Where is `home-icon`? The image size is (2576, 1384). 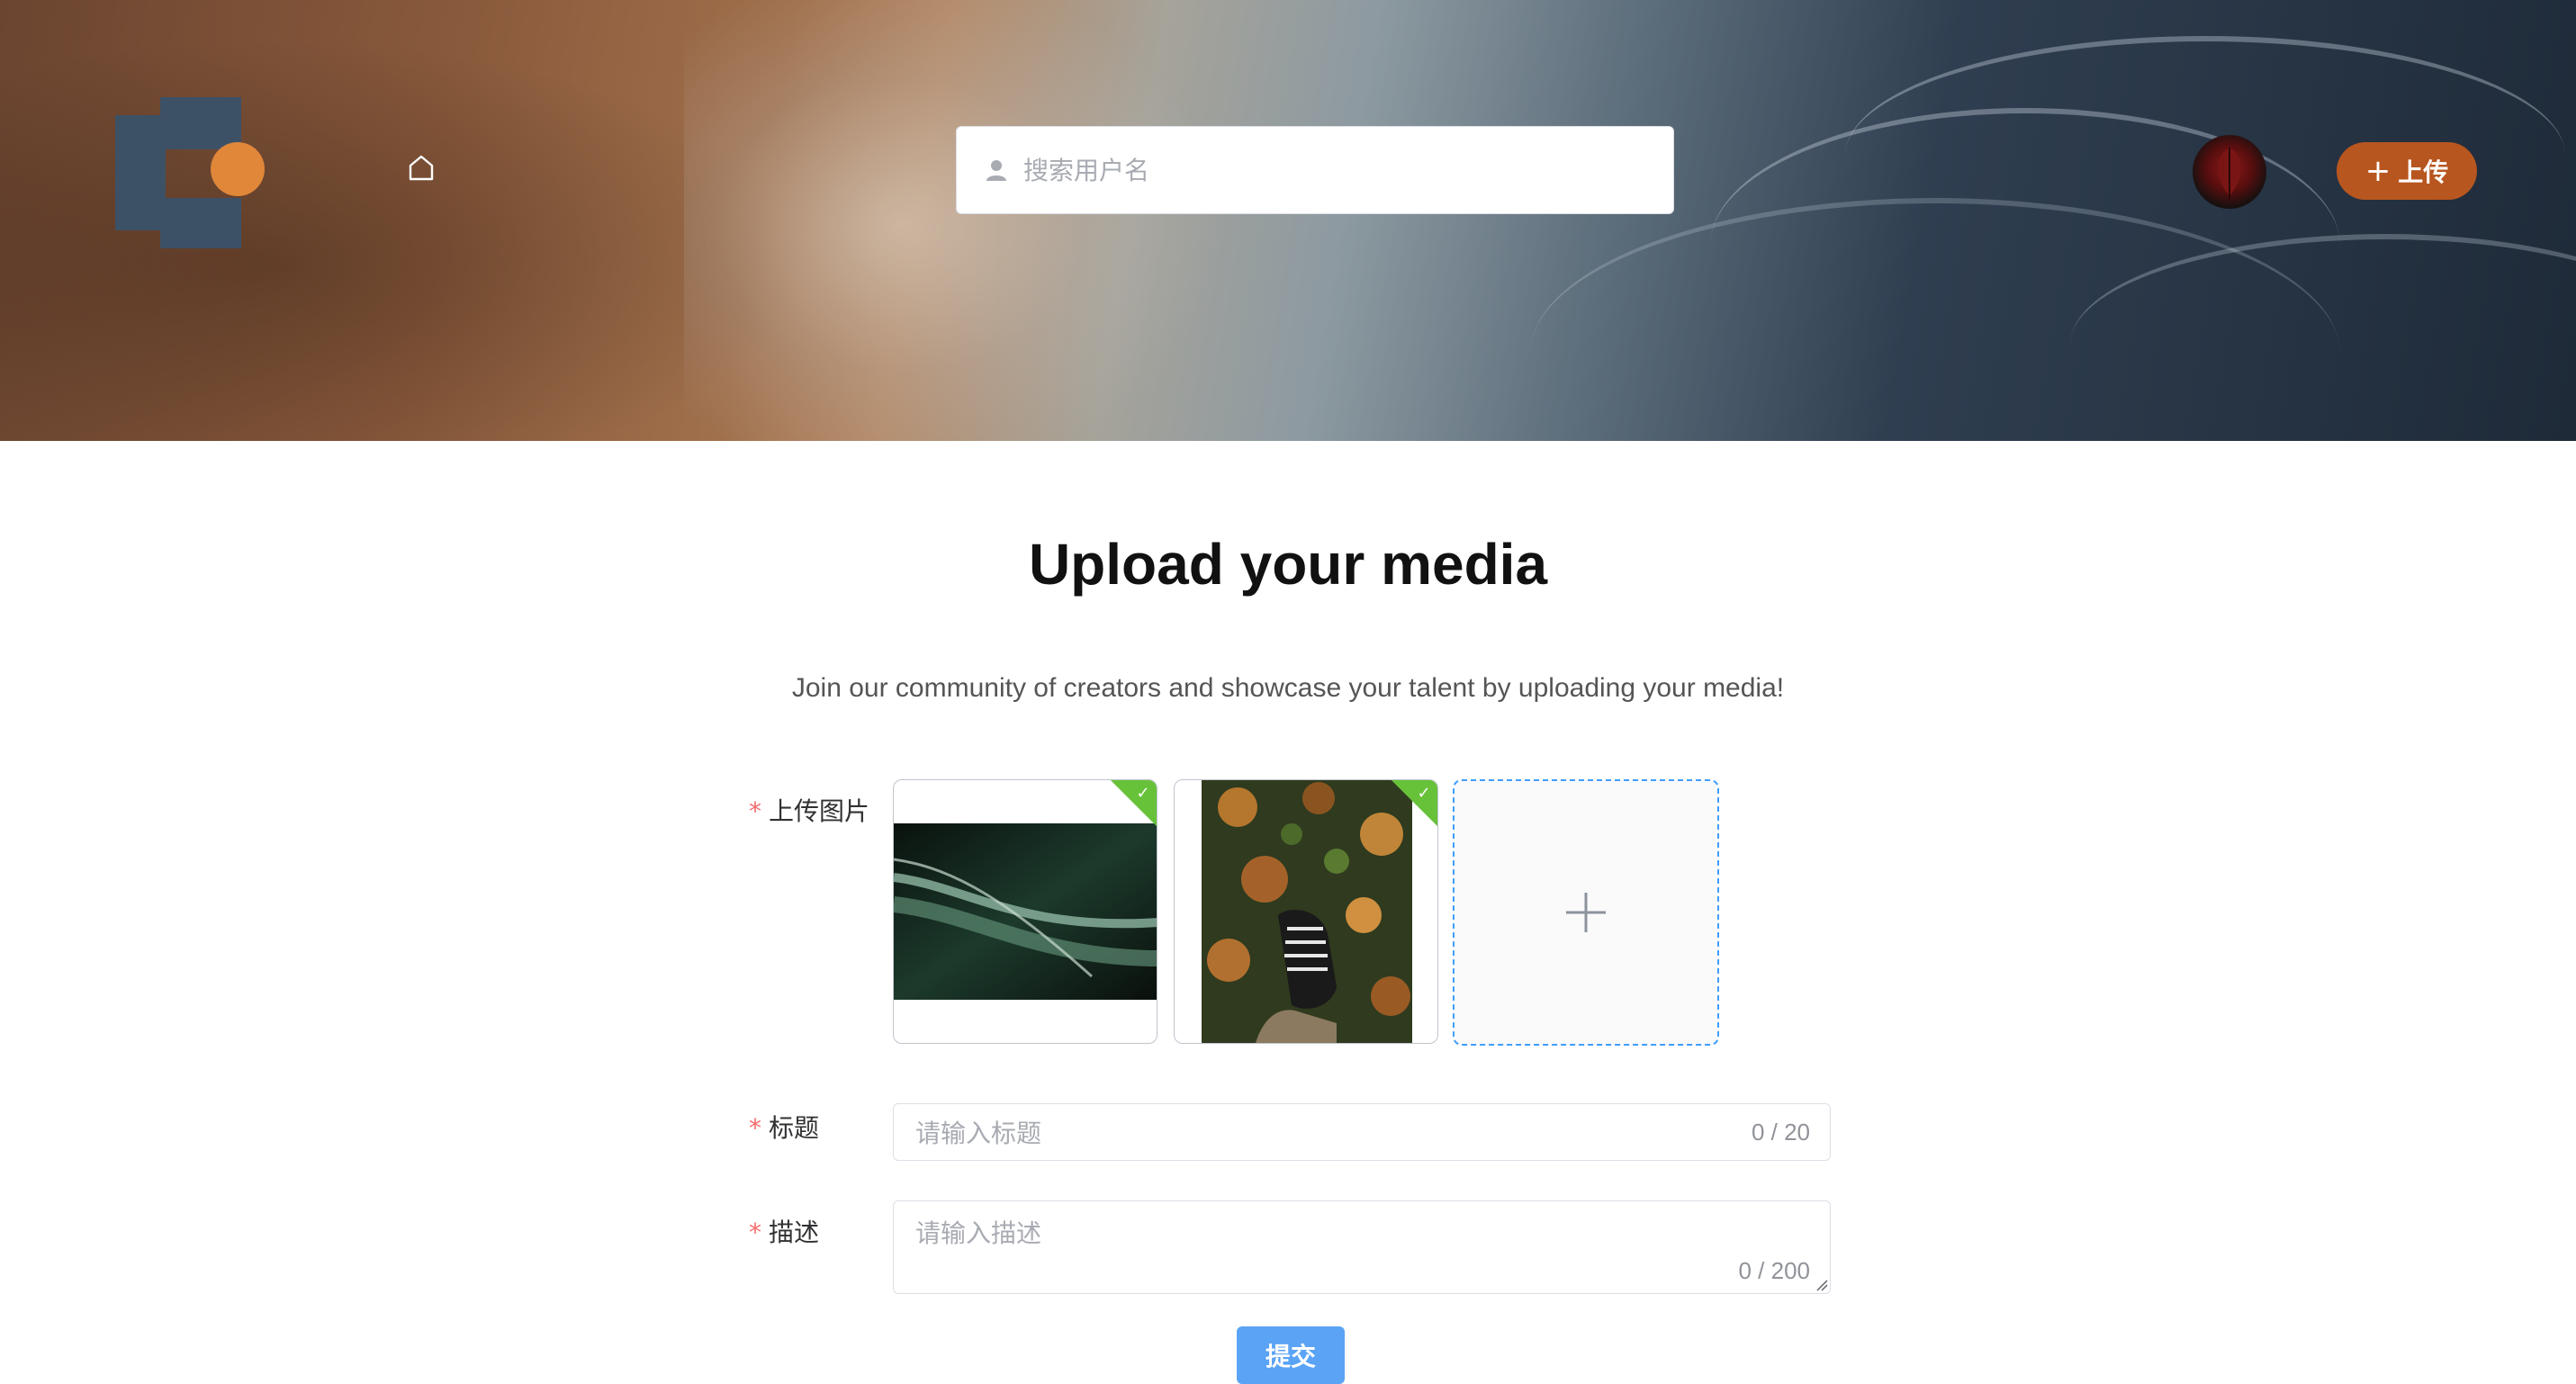
home-icon is located at coordinates (421, 168).